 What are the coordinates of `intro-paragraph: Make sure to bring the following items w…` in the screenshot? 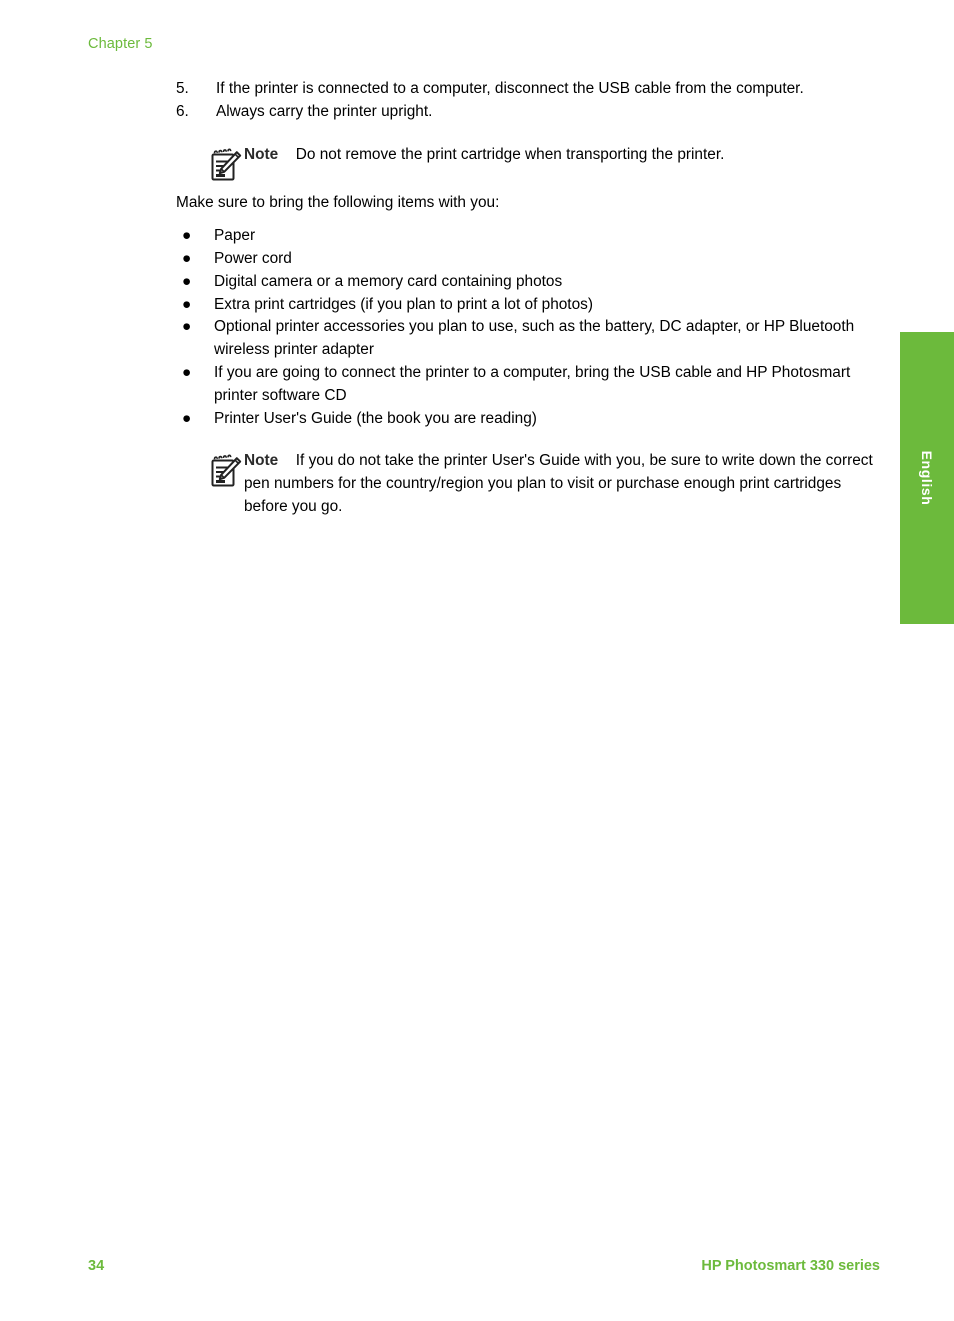 It's located at (338, 203).